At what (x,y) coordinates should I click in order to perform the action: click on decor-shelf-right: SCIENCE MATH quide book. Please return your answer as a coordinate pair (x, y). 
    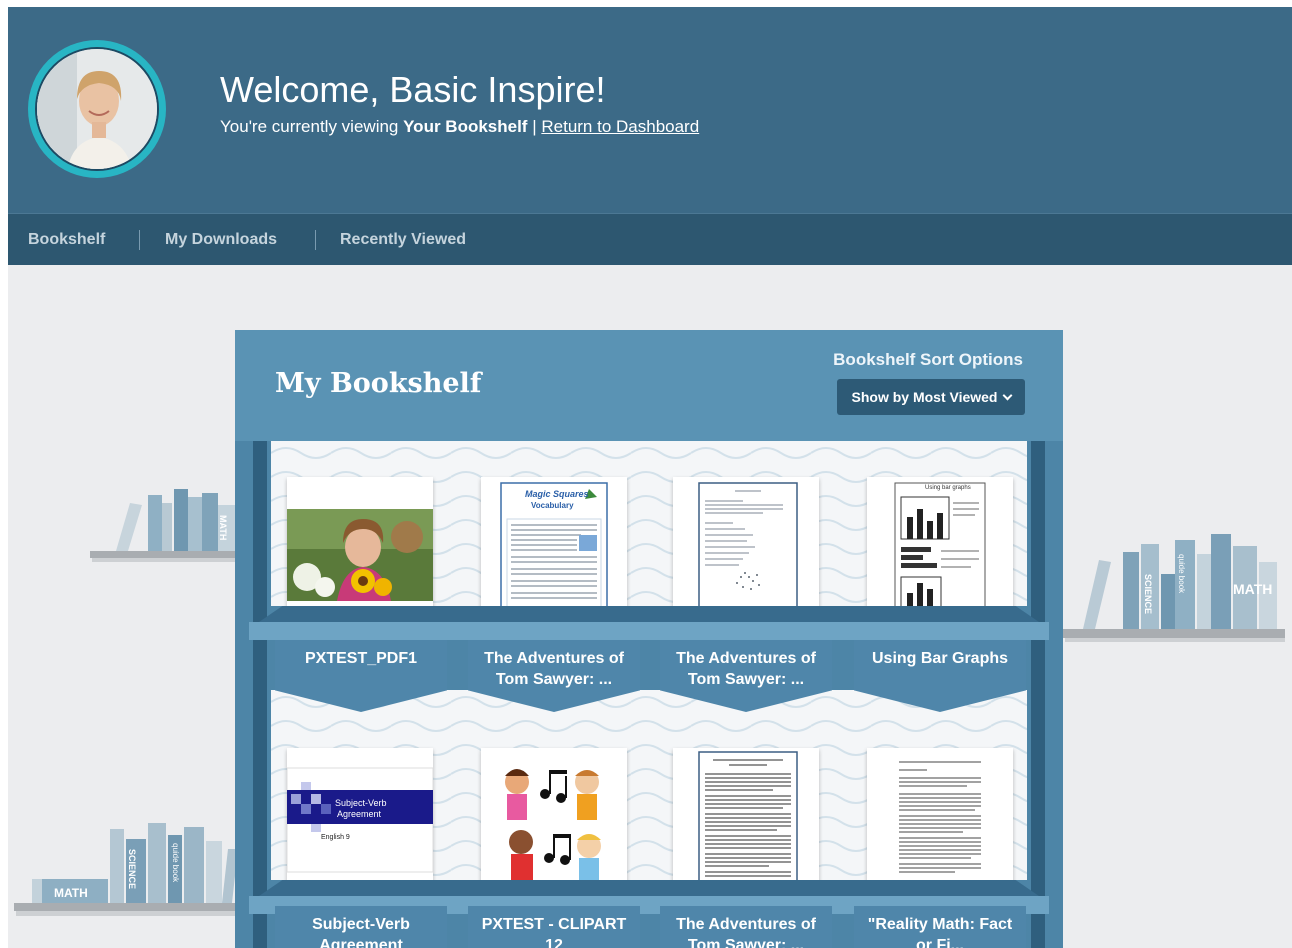
    Looking at the image, I should click on (1174, 591).